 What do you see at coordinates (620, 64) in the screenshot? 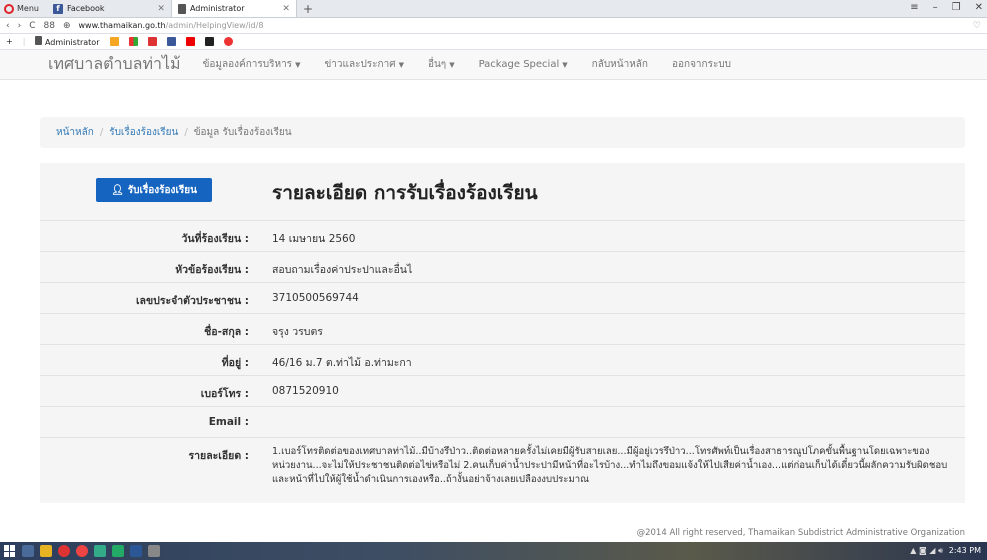
I see `nav-item-home: กลับหน้าหลัก` at bounding box center [620, 64].